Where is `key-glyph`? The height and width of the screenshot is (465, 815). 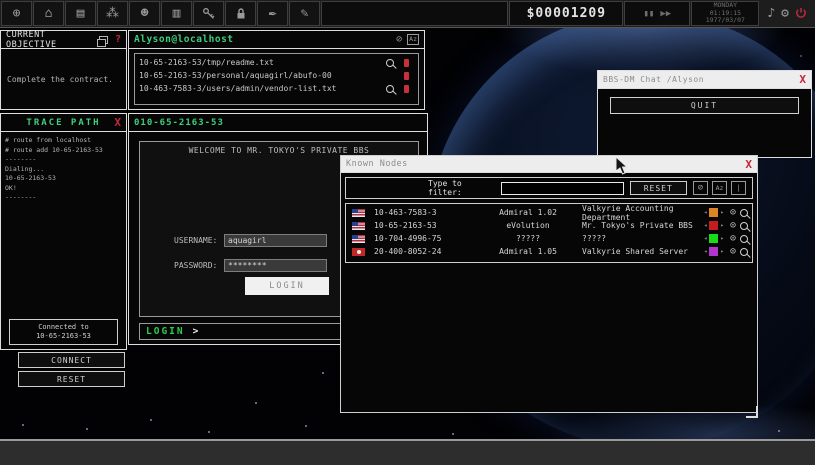 key-glyph is located at coordinates (209, 13).